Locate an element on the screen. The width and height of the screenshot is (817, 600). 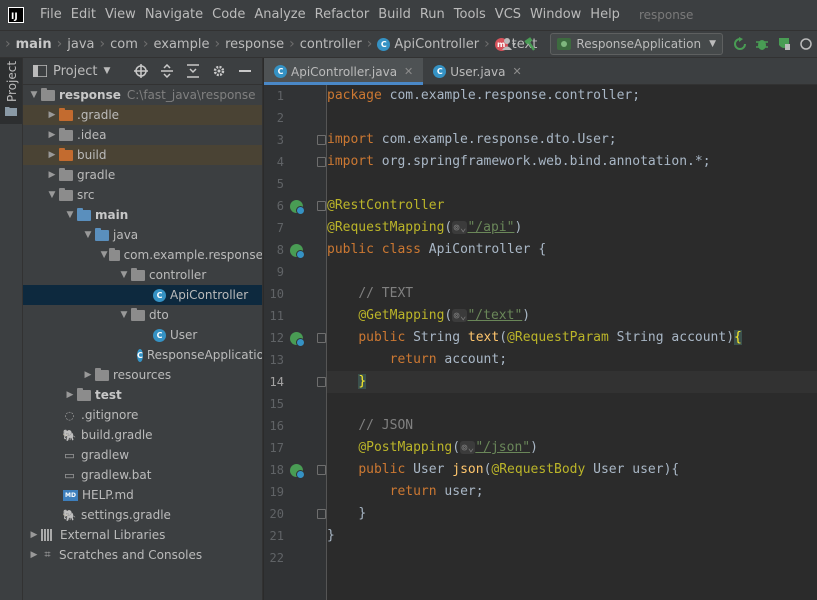
tree-item-settings-gradle: 🐘 settings.gradle is located at coordinates (142, 515).